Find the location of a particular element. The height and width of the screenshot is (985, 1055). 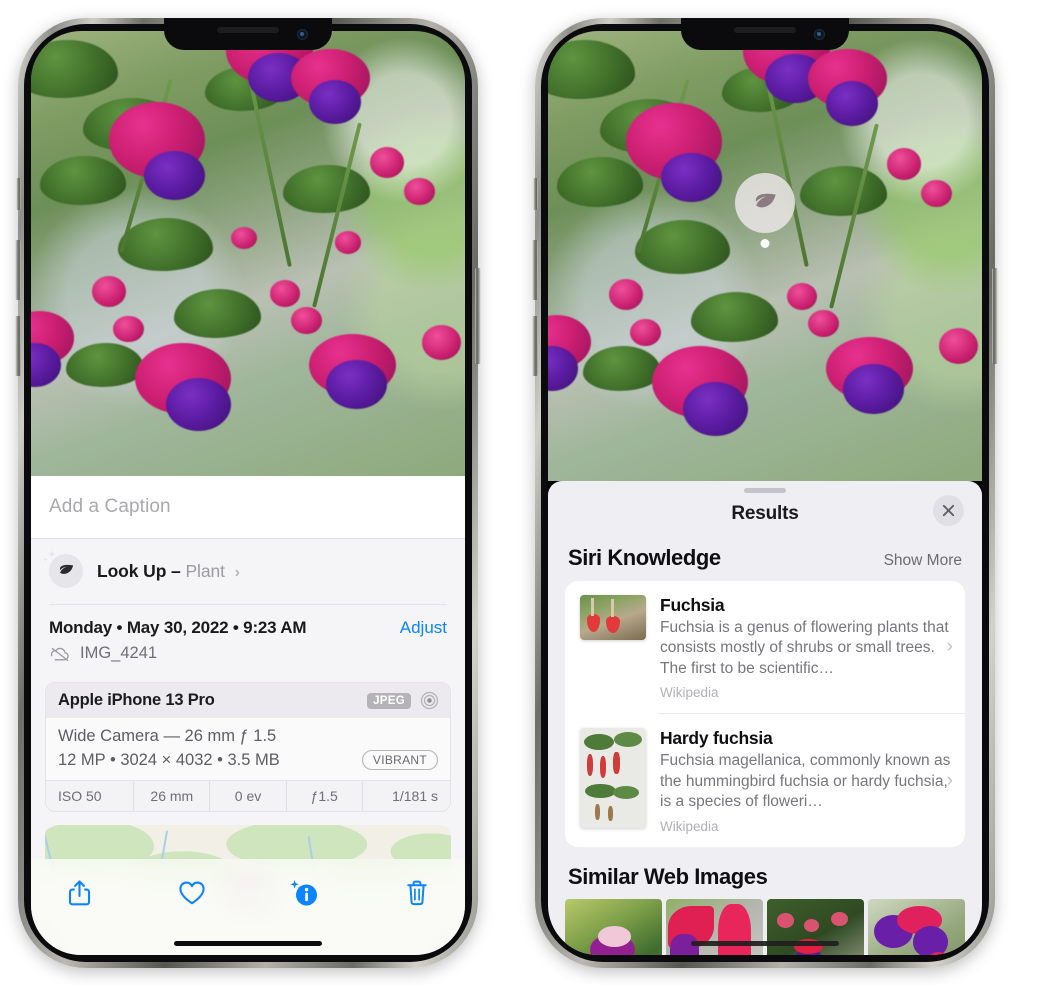

caption-placeholder: Add a Caption is located at coordinates (110, 506).